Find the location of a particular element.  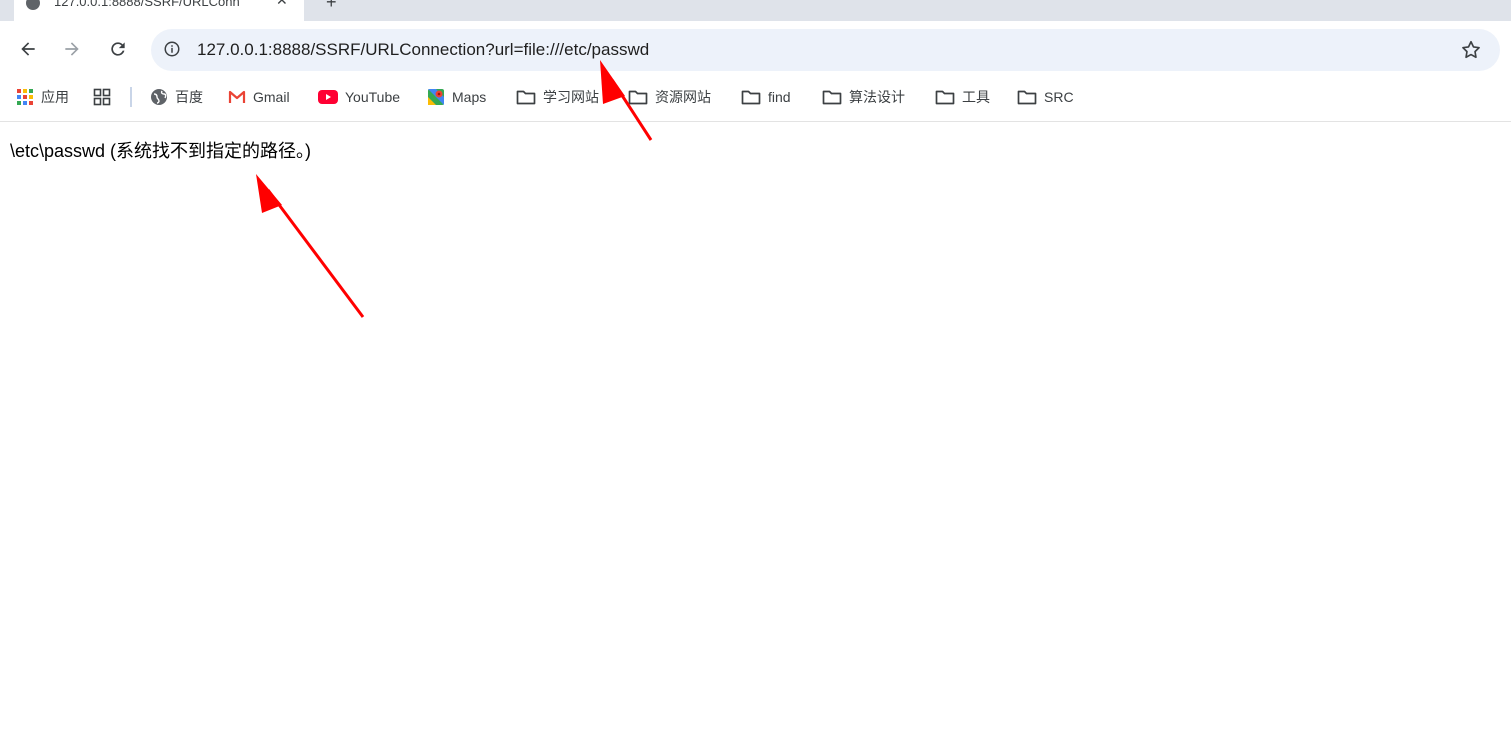

bookmark-folder-resources: 资源网站 is located at coordinates (669, 97).